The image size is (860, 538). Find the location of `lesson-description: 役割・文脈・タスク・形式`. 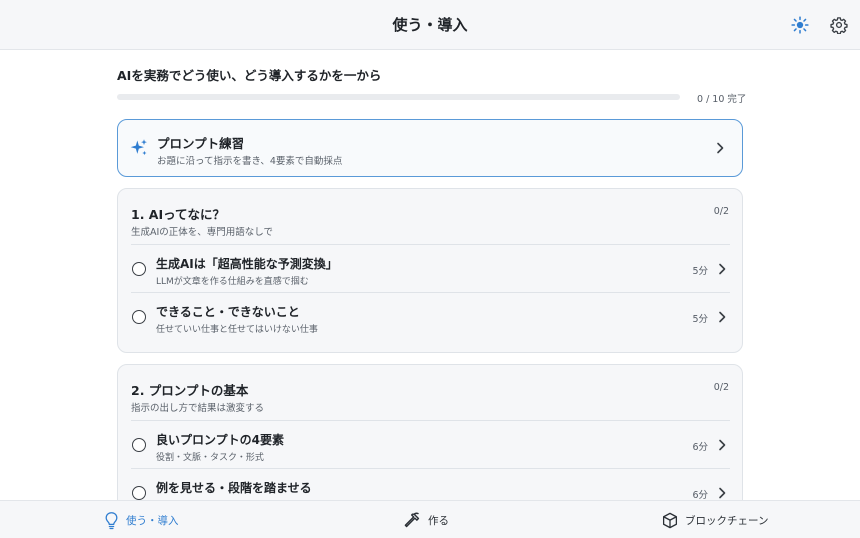

lesson-description: 役割・文脈・タスク・形式 is located at coordinates (210, 458).